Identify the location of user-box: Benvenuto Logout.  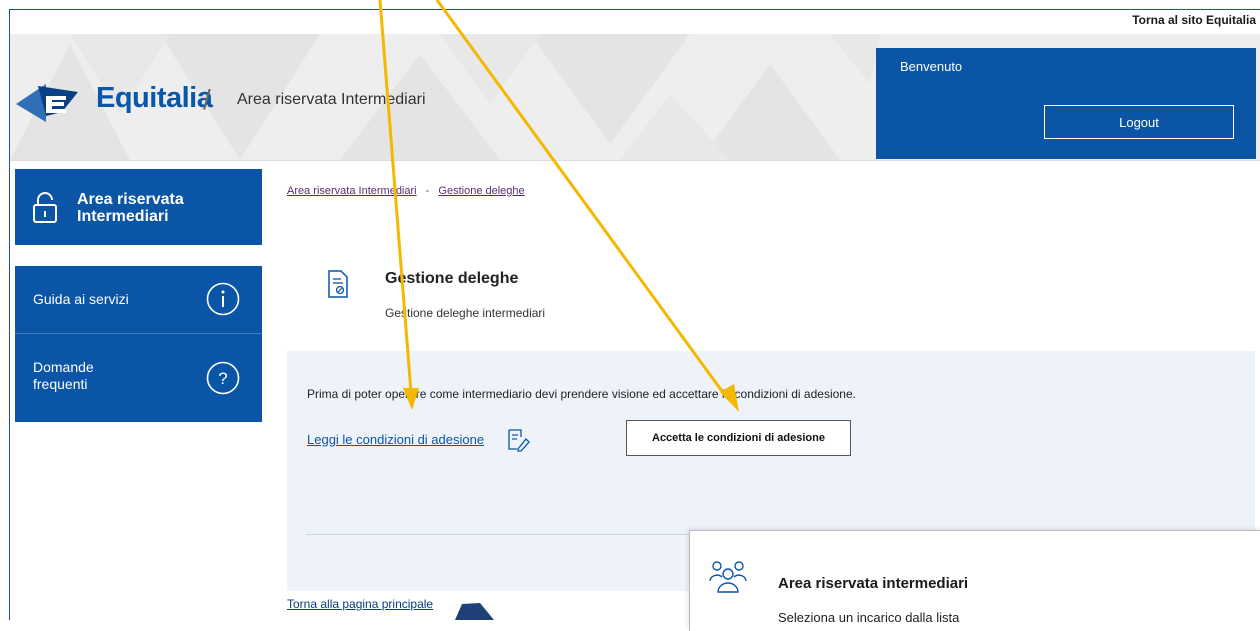
(1066, 103).